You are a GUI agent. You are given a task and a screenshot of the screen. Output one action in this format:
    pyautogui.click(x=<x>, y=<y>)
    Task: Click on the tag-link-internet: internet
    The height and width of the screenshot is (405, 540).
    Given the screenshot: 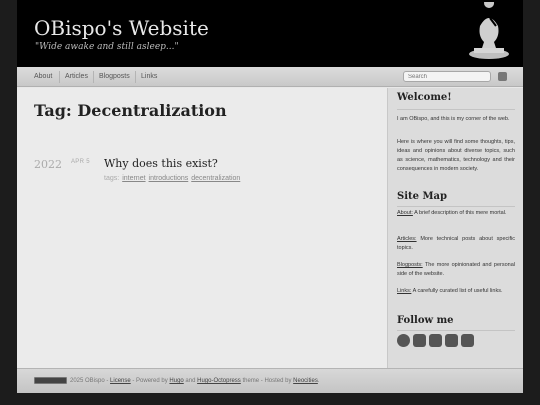 What is the action you would take?
    pyautogui.click(x=133, y=178)
    